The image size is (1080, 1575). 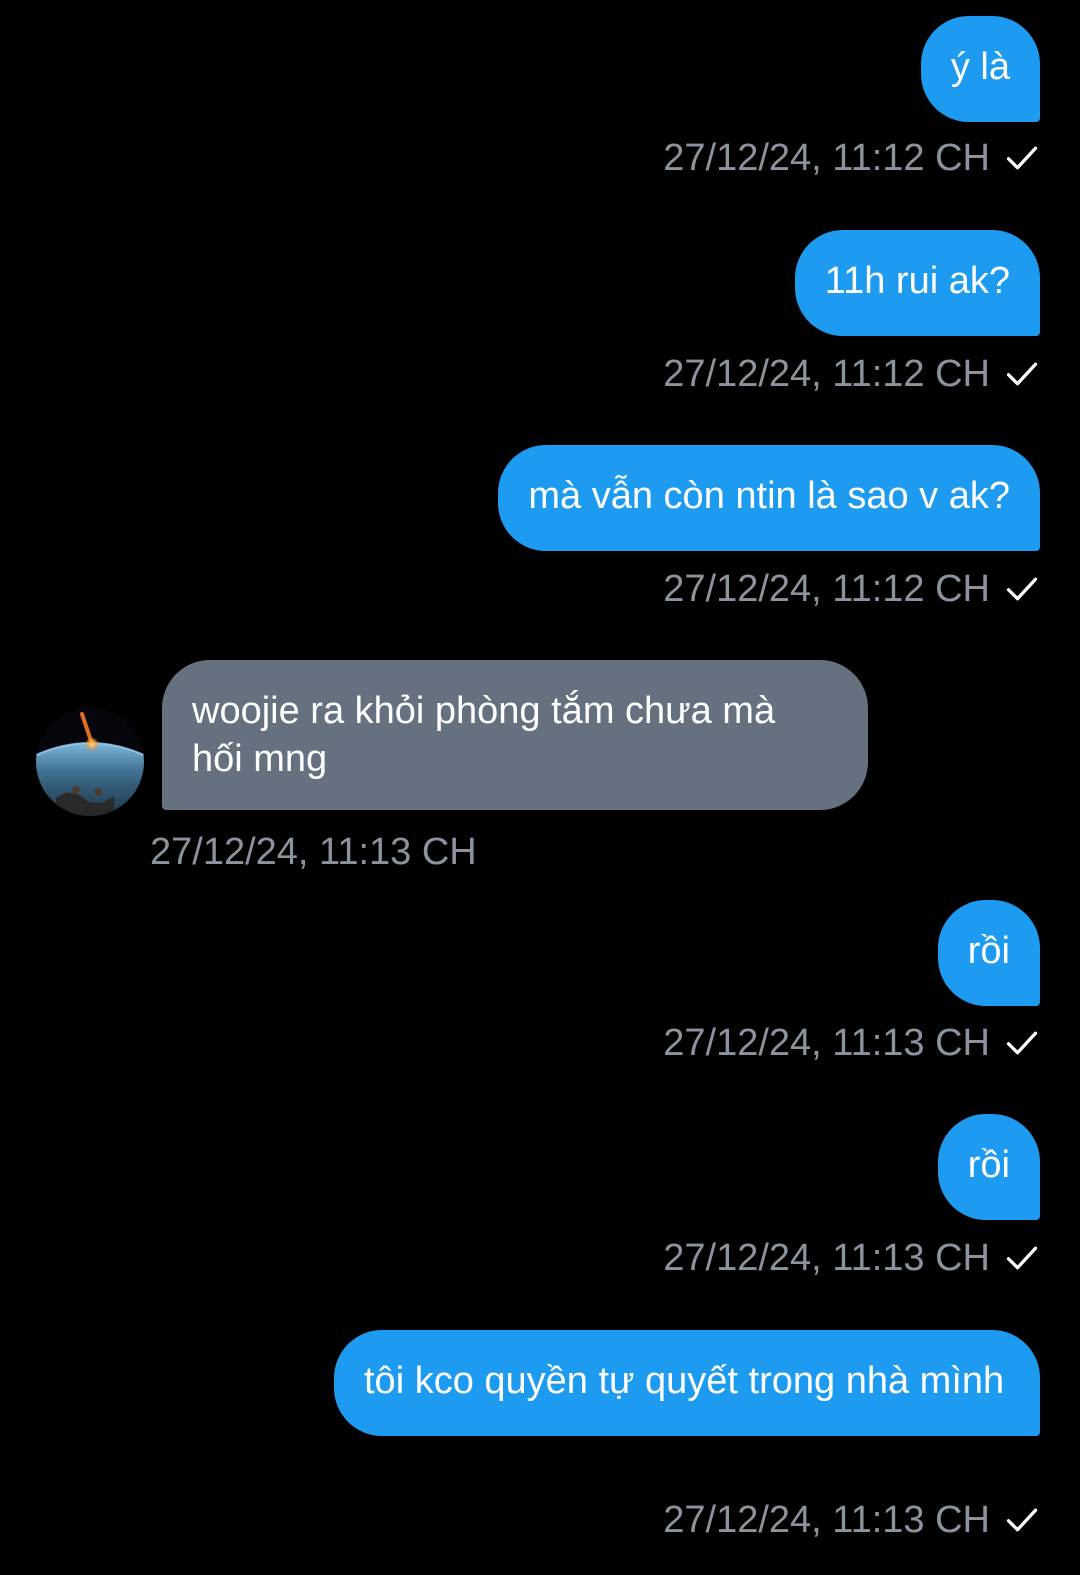 I want to click on outgoing-message-bubble: ý là, so click(x=980, y=69).